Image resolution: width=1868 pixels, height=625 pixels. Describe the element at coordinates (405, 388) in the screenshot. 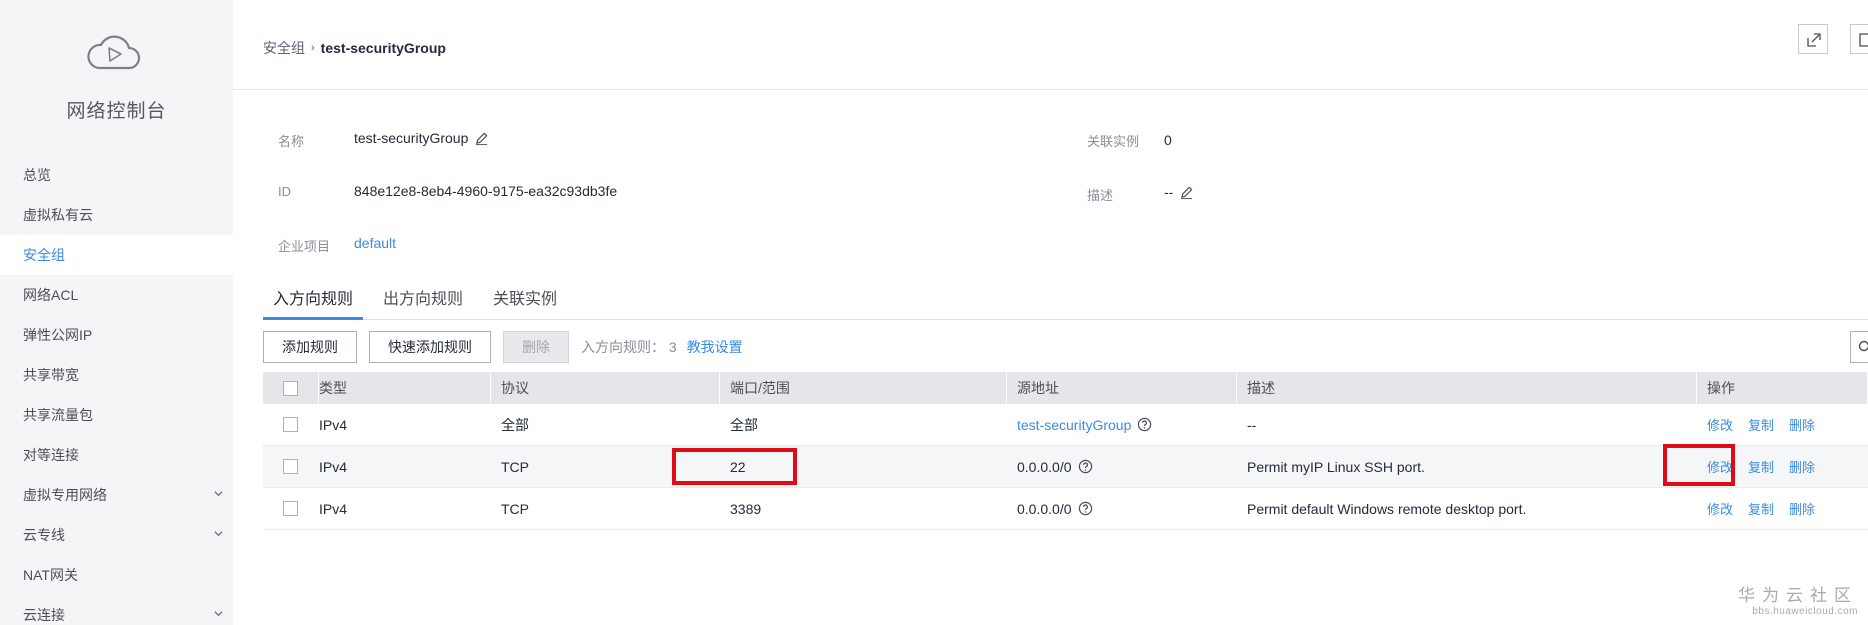

I see `header-type: 类型` at that location.